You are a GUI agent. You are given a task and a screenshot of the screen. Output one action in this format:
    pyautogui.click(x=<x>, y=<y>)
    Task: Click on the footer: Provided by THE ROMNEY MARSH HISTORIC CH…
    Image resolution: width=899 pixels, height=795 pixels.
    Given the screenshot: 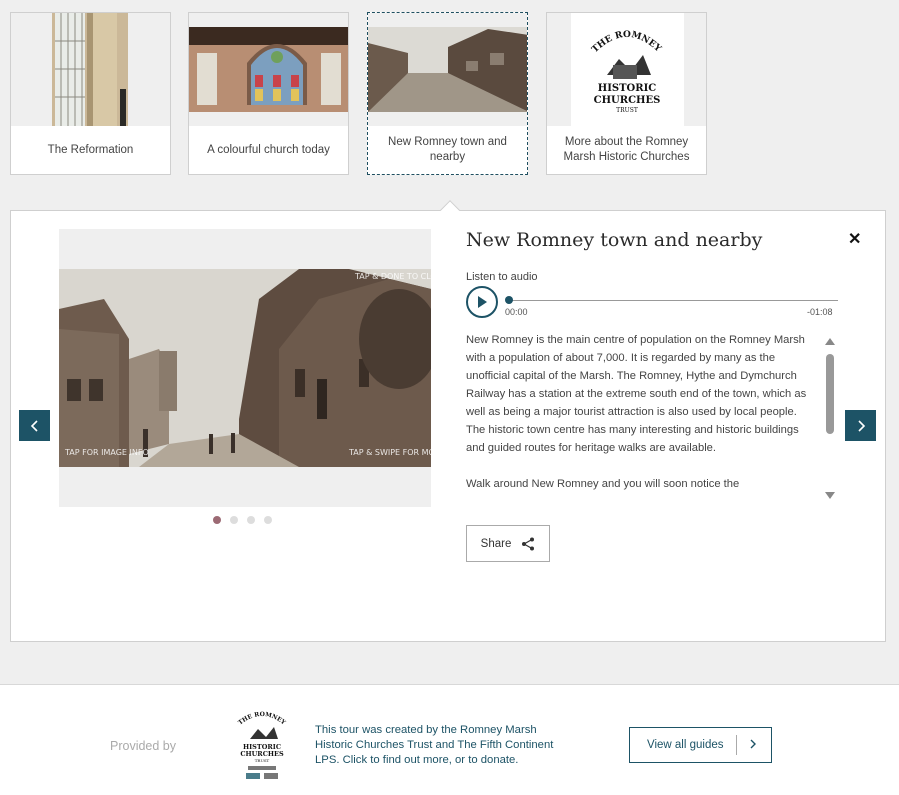 What is the action you would take?
    pyautogui.click(x=449, y=739)
    